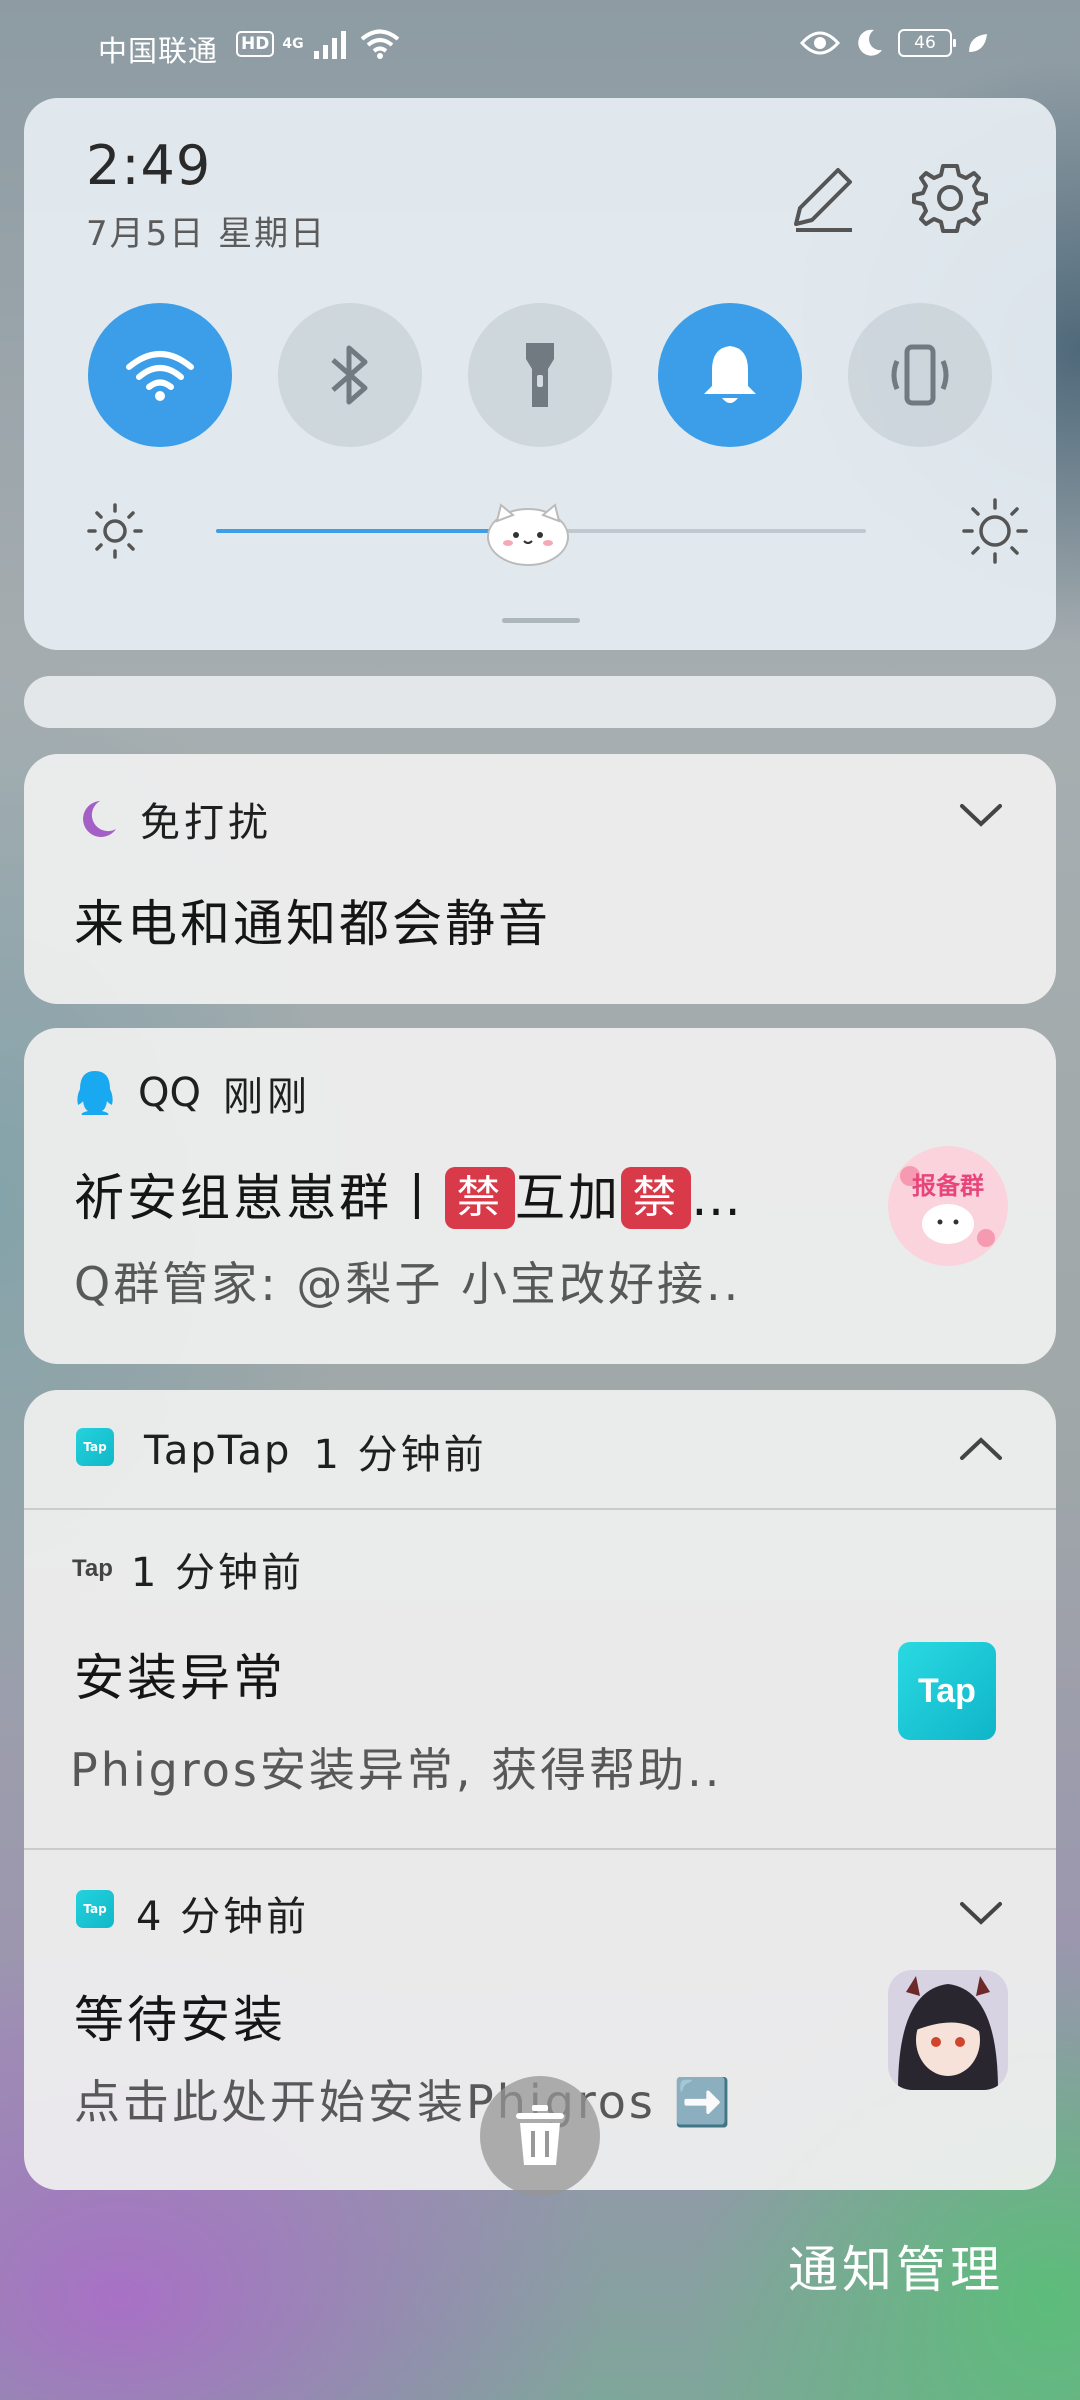 This screenshot has width=1080, height=2400. I want to click on bell-icon, so click(730, 374).